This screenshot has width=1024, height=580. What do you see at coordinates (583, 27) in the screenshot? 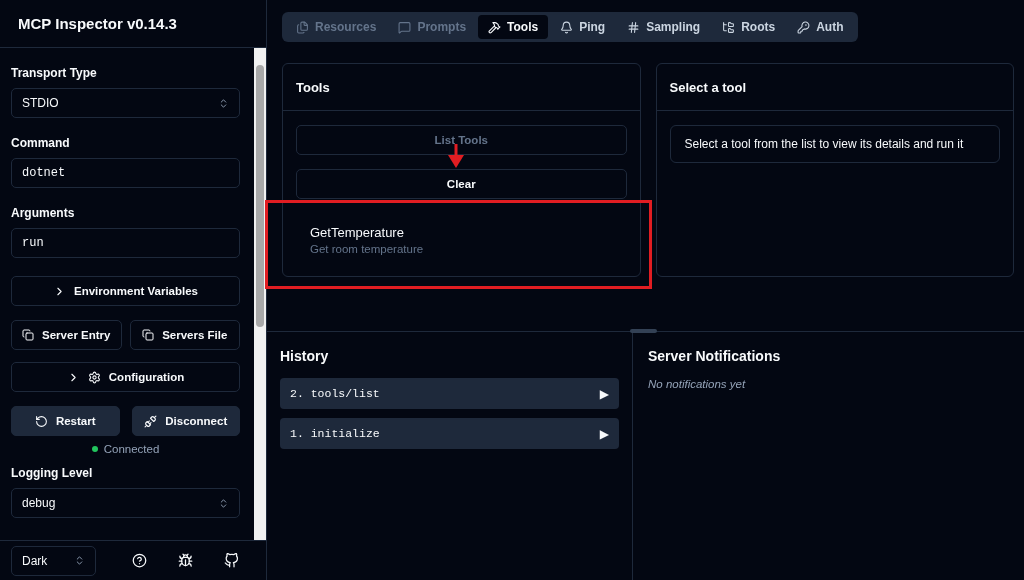
I see `tab: Ping` at bounding box center [583, 27].